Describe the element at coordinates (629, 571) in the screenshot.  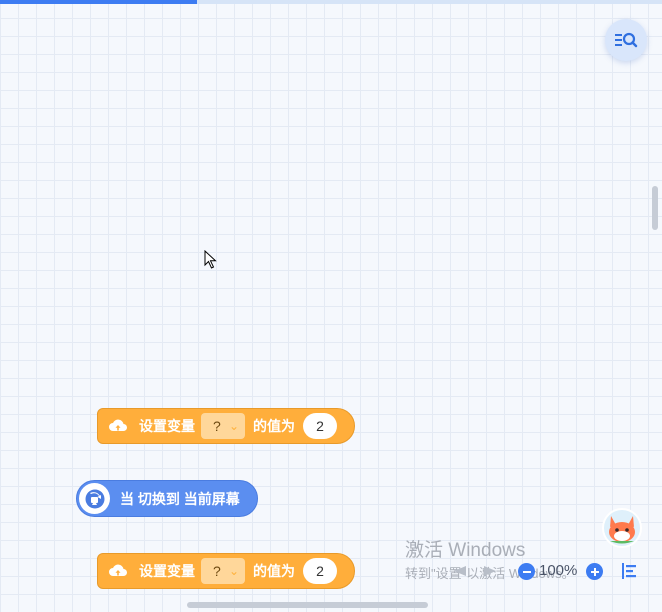
I see `align-blocks-icon` at that location.